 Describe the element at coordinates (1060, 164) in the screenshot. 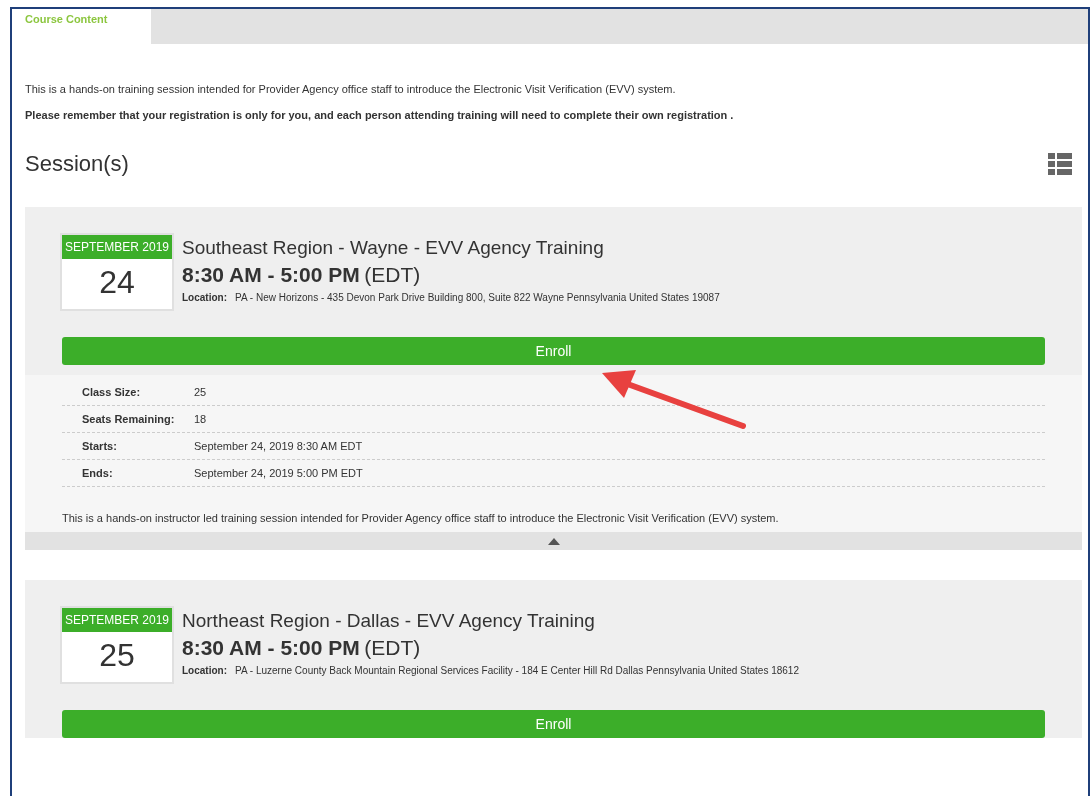

I see `list-view-icon` at that location.